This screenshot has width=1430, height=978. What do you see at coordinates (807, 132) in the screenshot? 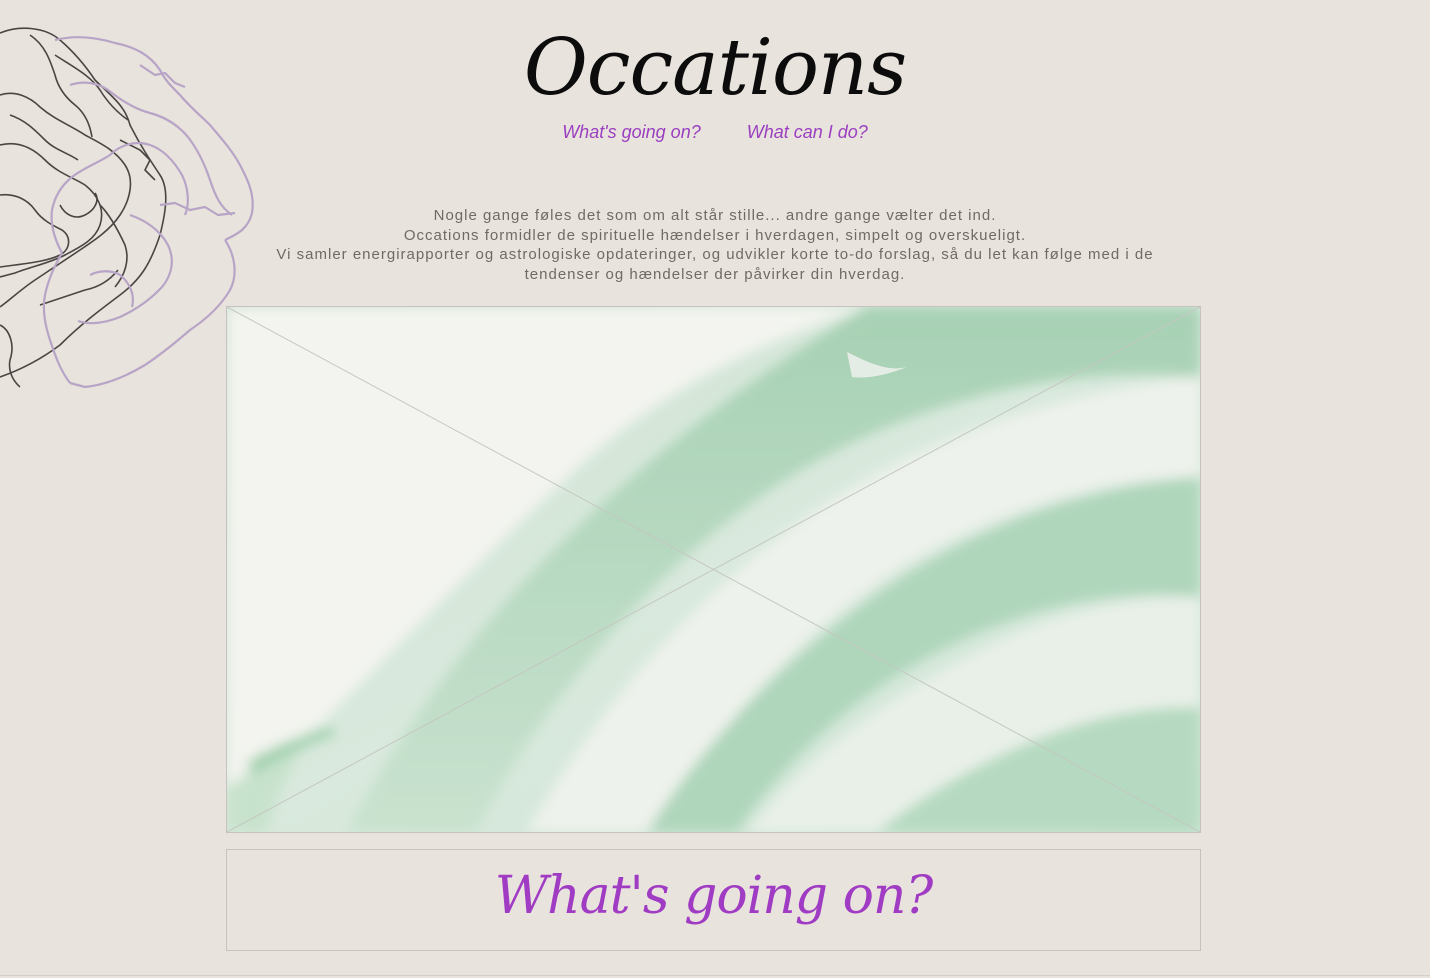
I see `nav-link-what-can-i-do: What can I do?` at bounding box center [807, 132].